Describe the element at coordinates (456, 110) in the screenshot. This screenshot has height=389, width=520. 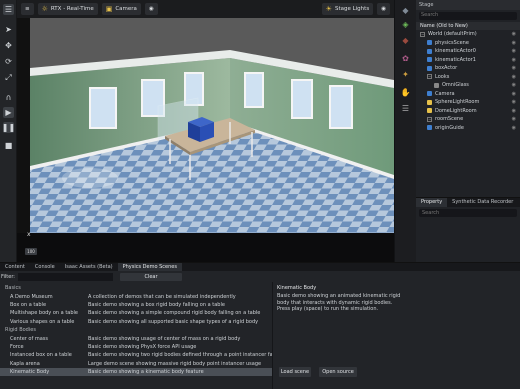
I see `stage-tree-label: DomeLightRoom` at that location.